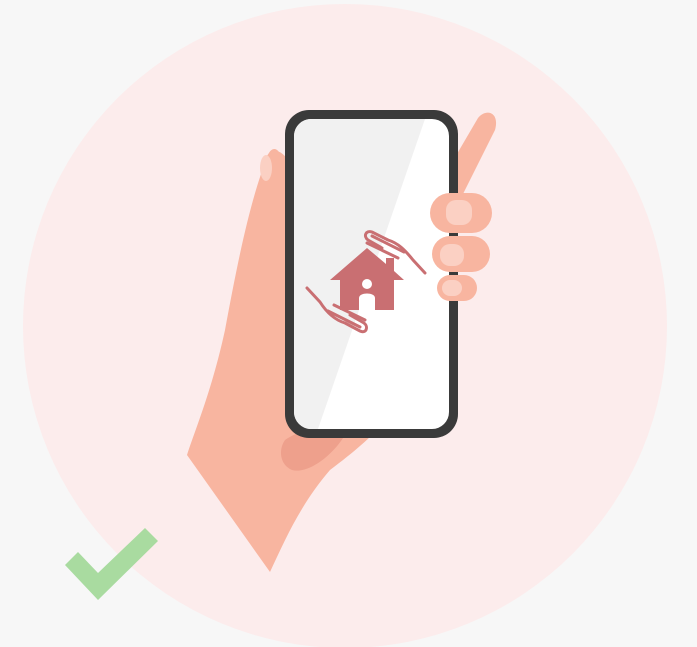  Describe the element at coordinates (452, 288) in the screenshot. I see `finger-3-nail` at that location.